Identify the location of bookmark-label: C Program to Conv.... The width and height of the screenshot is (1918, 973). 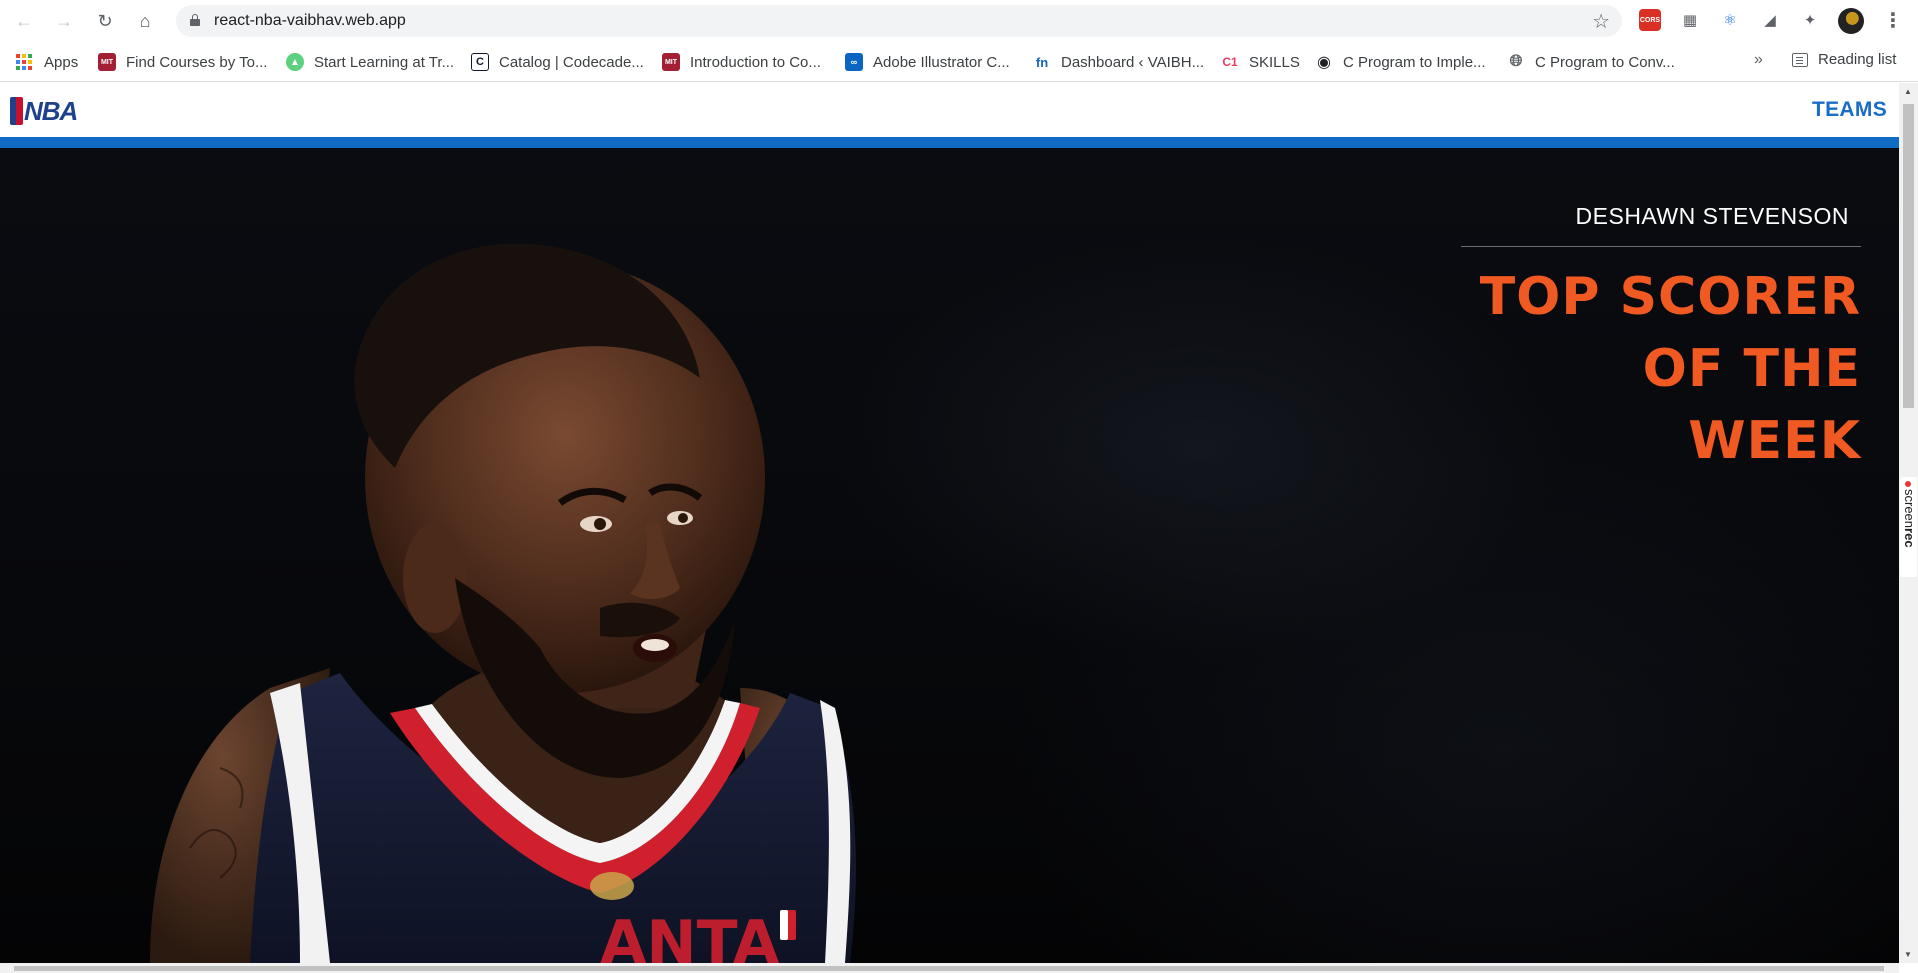
(1605, 62).